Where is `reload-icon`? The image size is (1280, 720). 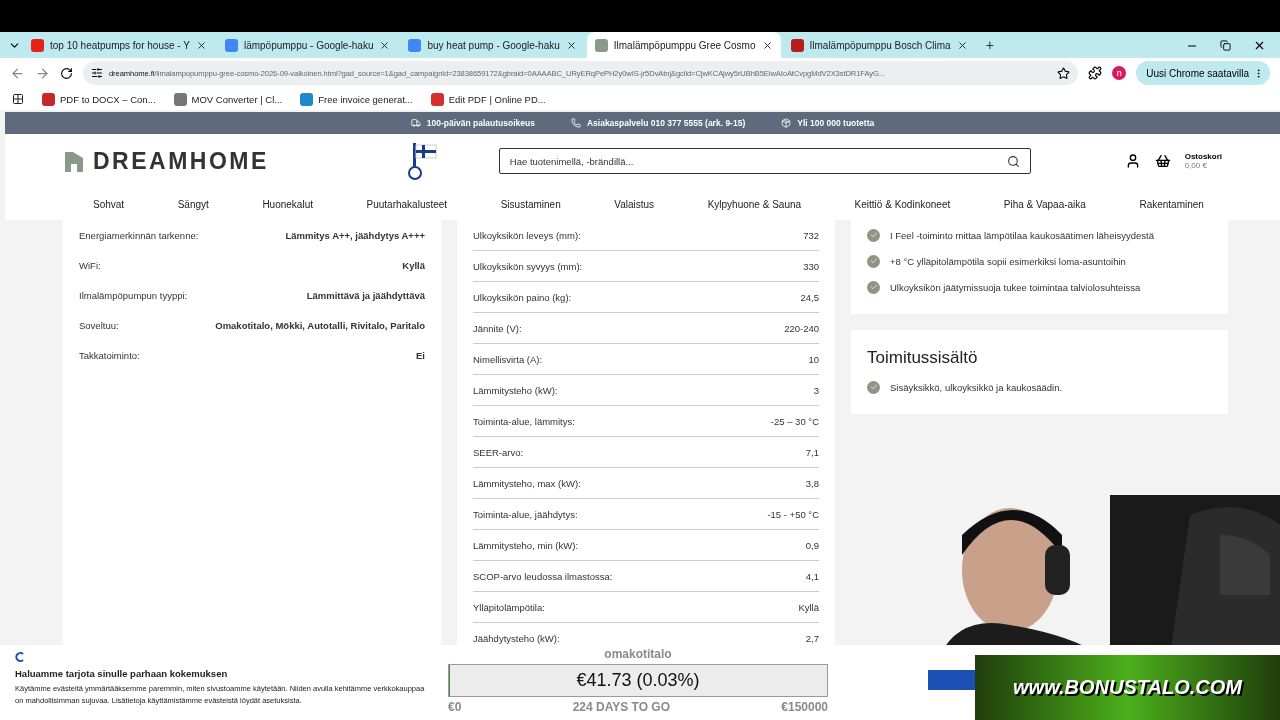 reload-icon is located at coordinates (66, 73).